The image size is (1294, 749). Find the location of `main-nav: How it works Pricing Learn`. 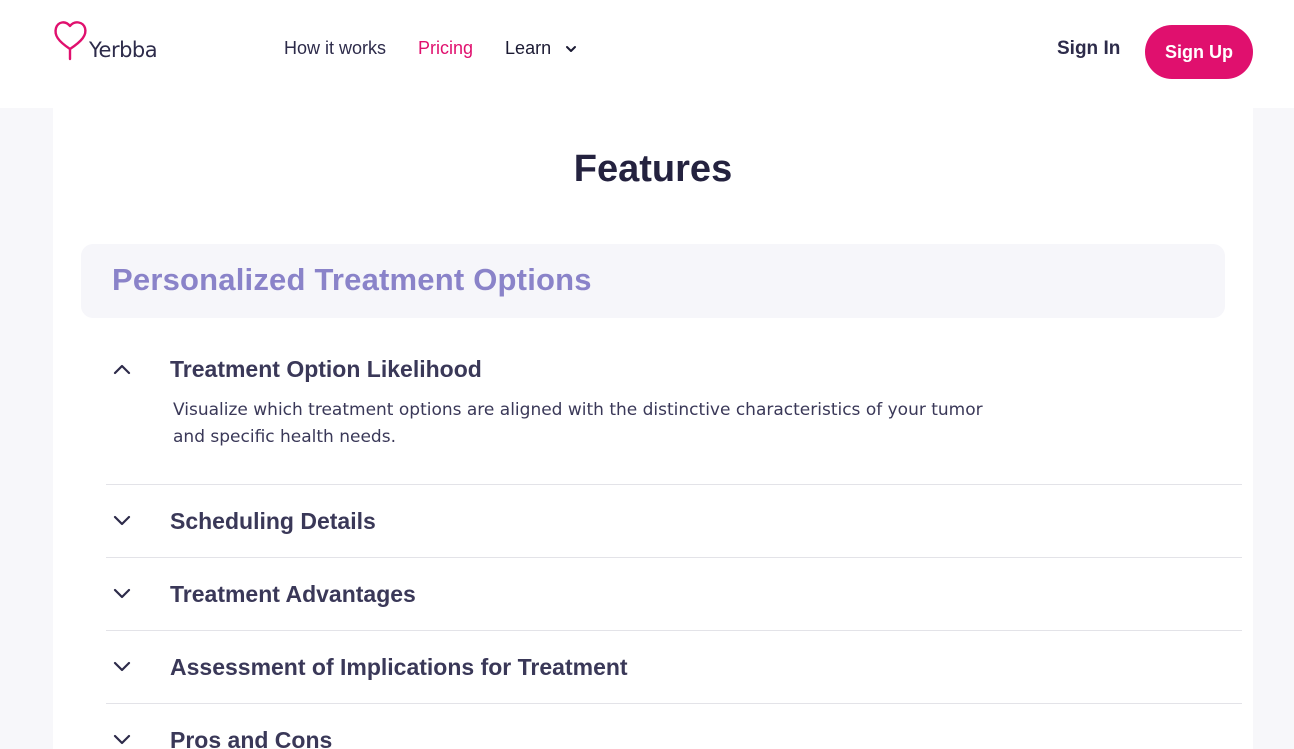

main-nav: How it works Pricing Learn is located at coordinates (430, 48).